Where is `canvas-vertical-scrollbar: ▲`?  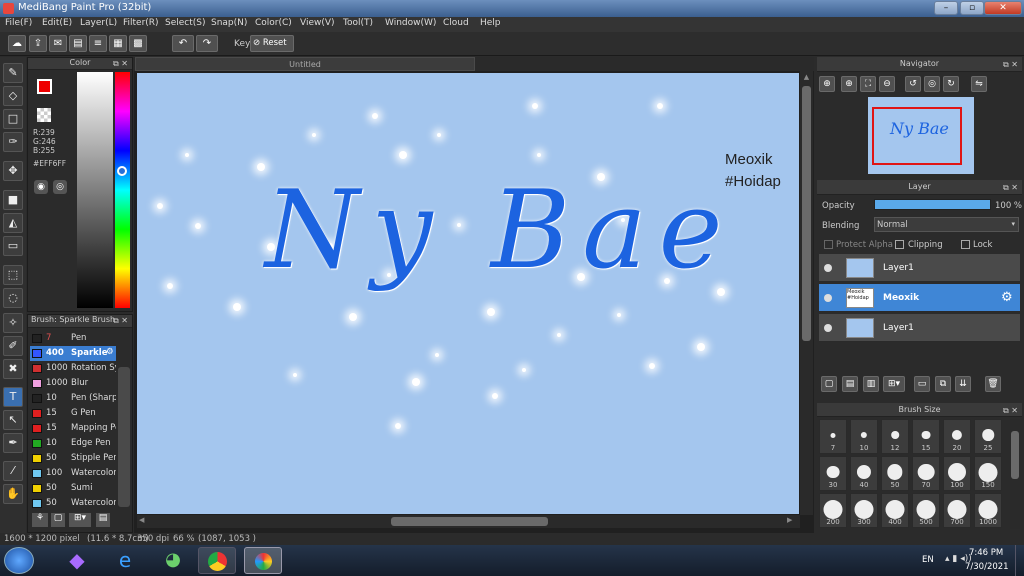 canvas-vertical-scrollbar: ▲ is located at coordinates (806, 293).